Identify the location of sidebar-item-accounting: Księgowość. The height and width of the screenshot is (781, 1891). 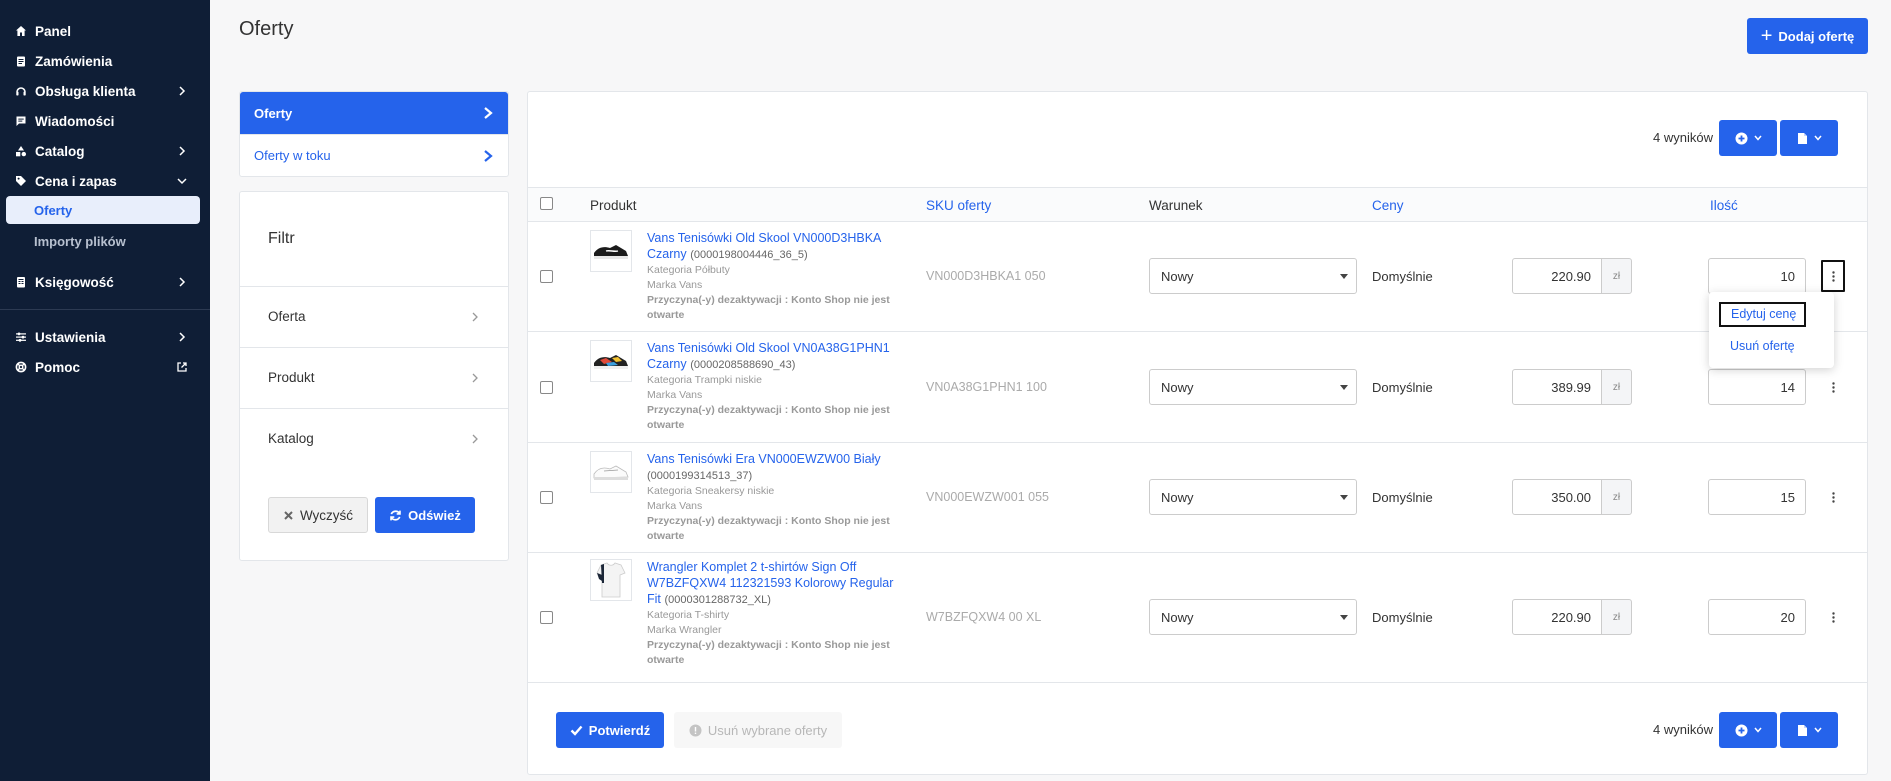
(105, 282).